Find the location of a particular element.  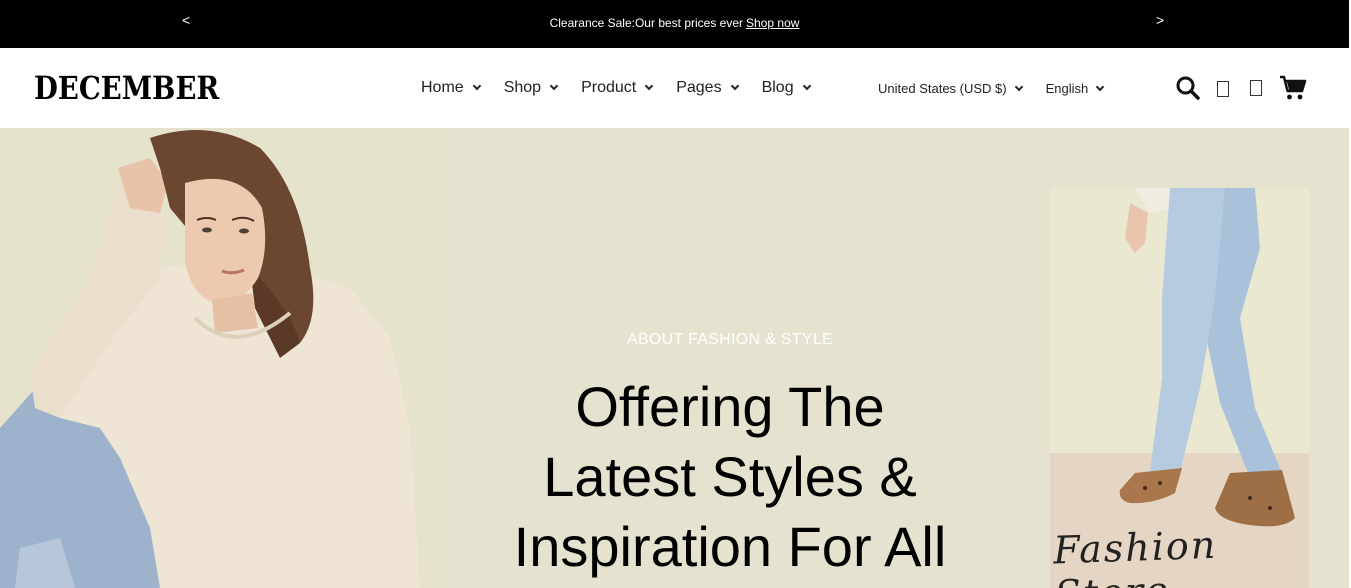

nav-item-label: Product is located at coordinates (609, 87).